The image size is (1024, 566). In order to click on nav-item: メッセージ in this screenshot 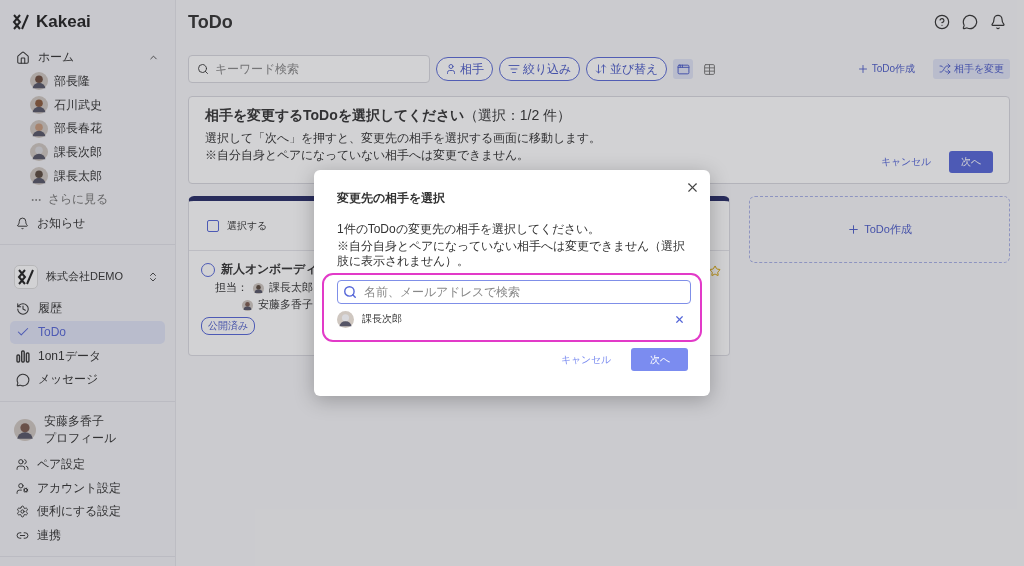, I will do `click(87, 379)`.